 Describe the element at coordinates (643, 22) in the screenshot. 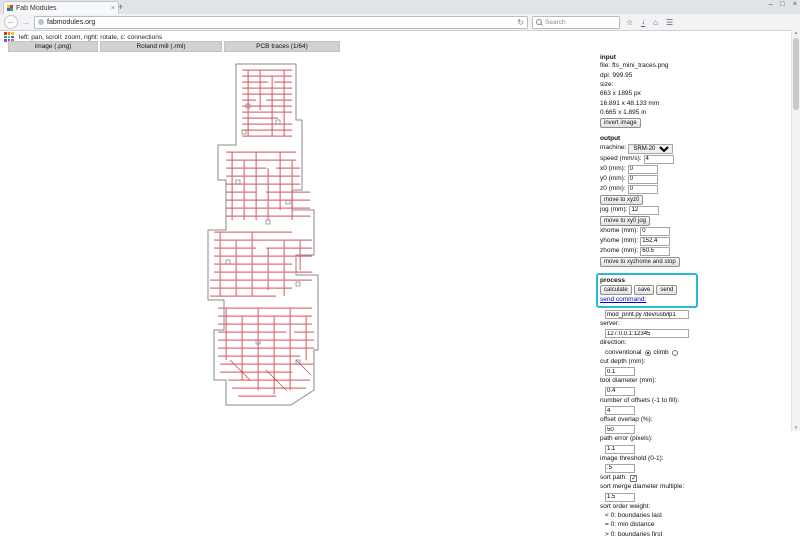

I see `download-icon: ↓` at that location.